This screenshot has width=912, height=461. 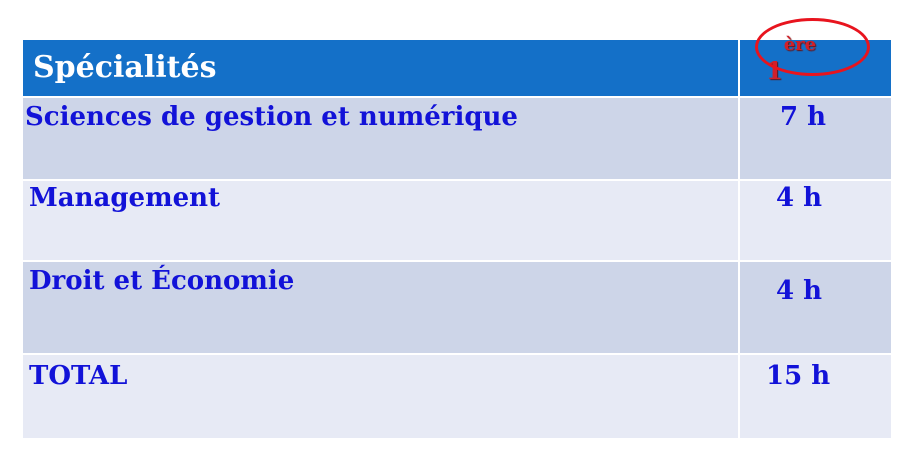 I want to click on row-label: Management, so click(x=380, y=220).